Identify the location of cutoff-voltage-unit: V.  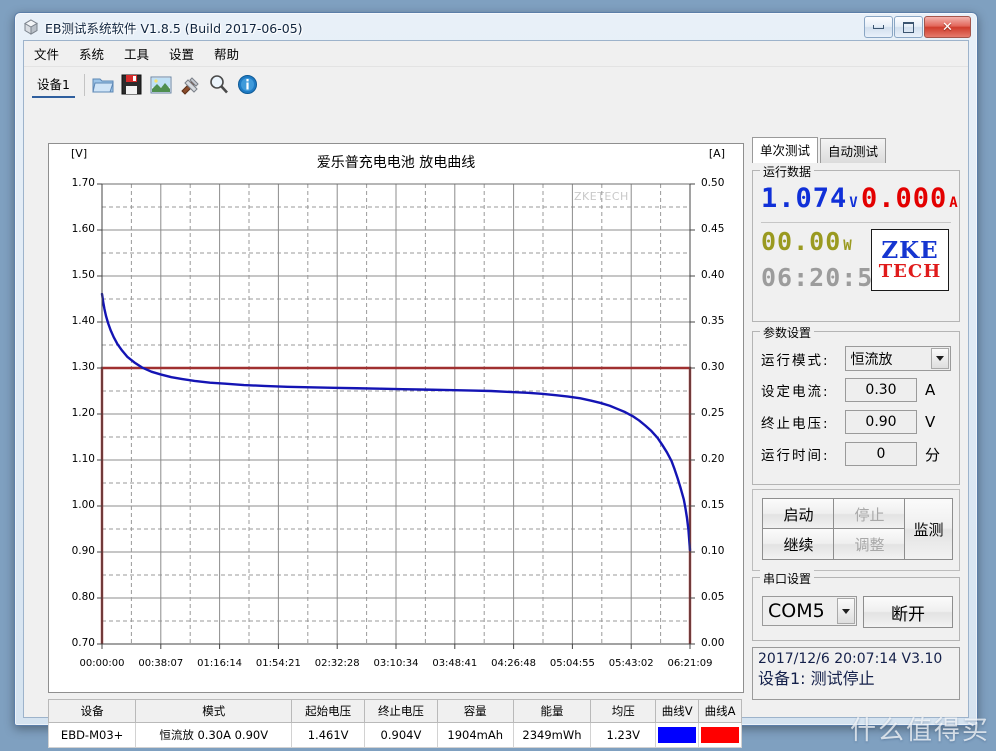
(930, 422).